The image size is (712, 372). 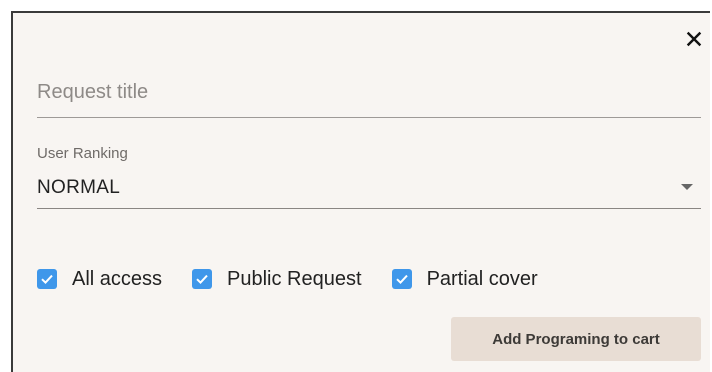 I want to click on request-title-input, so click(x=369, y=92).